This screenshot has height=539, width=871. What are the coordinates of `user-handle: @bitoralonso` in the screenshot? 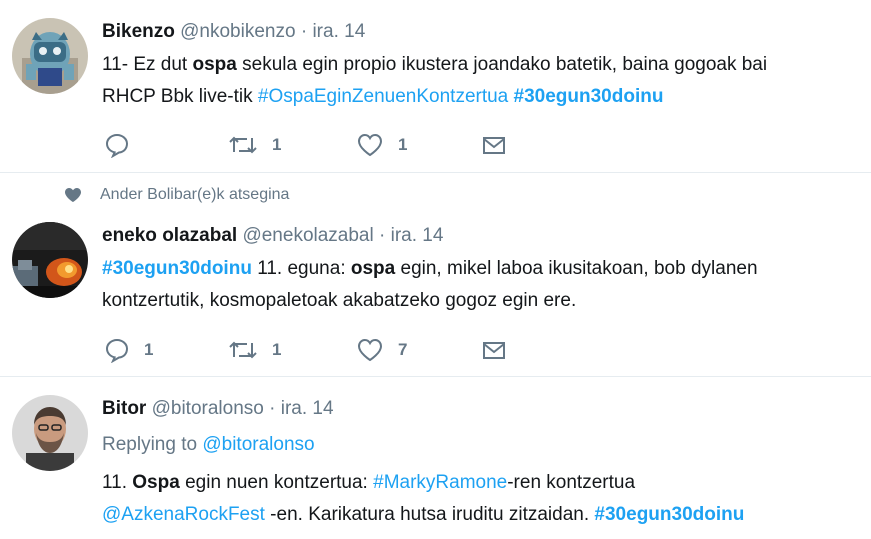 It's located at (208, 408).